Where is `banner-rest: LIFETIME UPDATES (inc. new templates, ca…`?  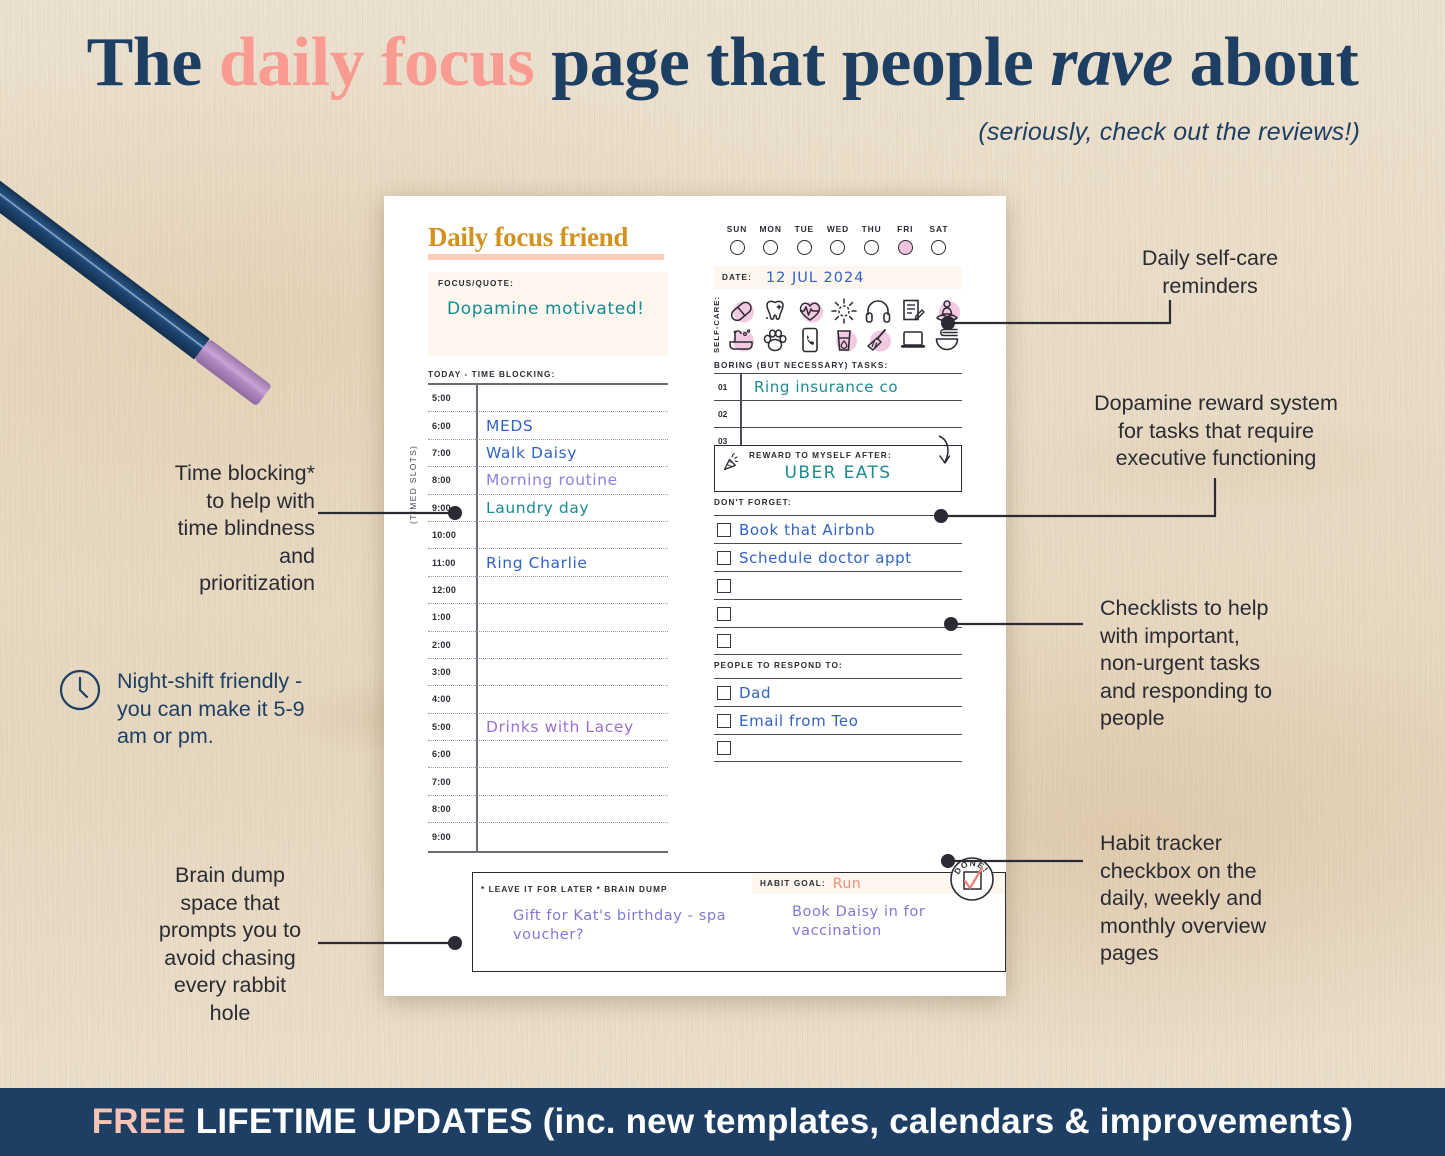 banner-rest: LIFETIME UPDATES (inc. new templates, ca… is located at coordinates (769, 1121).